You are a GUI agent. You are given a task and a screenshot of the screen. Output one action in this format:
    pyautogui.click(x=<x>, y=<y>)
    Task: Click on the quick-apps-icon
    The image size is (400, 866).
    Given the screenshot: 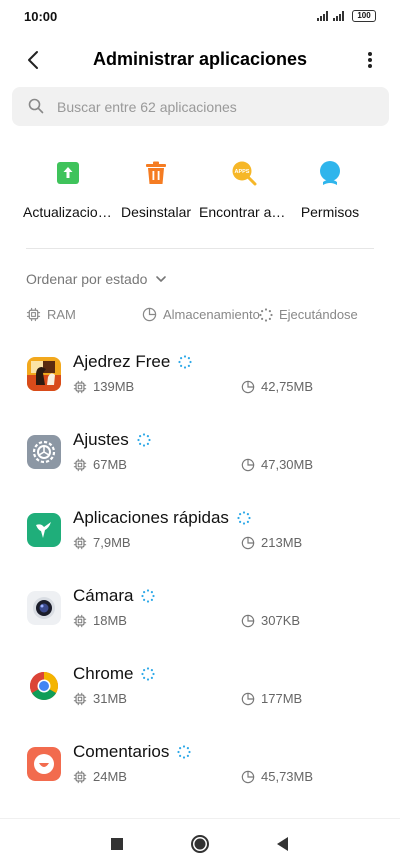 What is the action you would take?
    pyautogui.click(x=44, y=530)
    